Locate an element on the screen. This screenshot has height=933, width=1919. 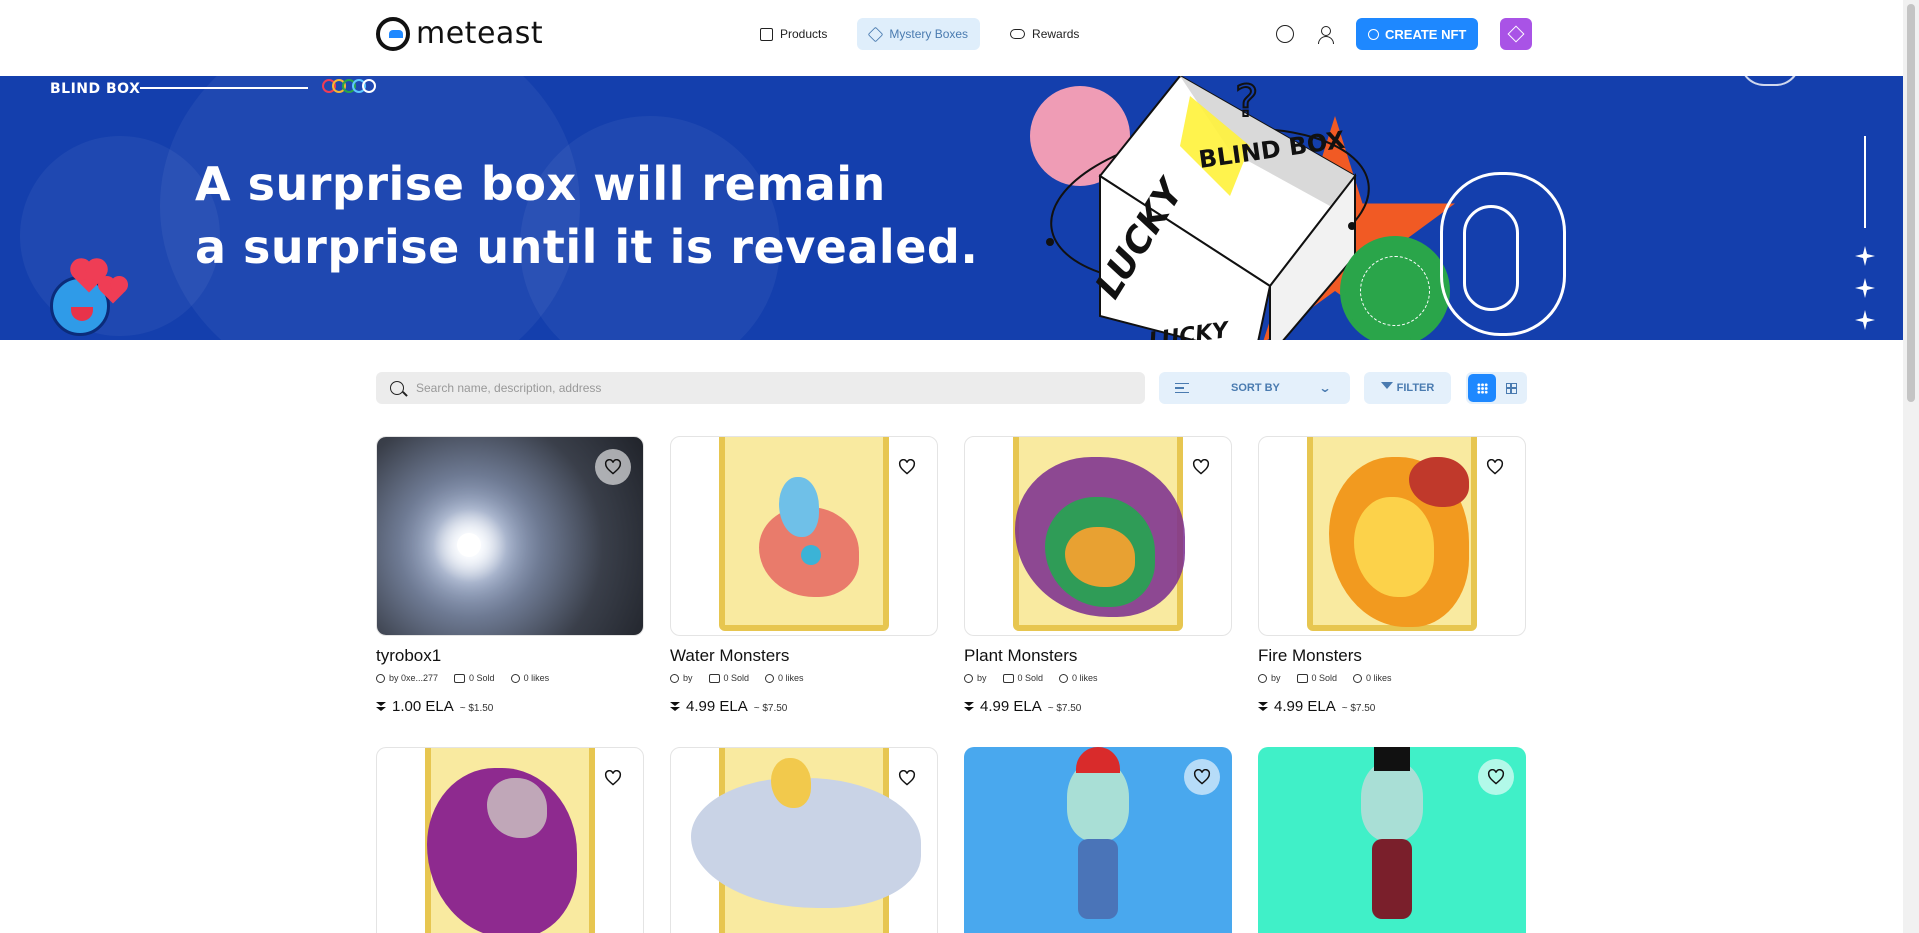
nav-mystery-boxes: Mystery Boxes is located at coordinates (919, 34).